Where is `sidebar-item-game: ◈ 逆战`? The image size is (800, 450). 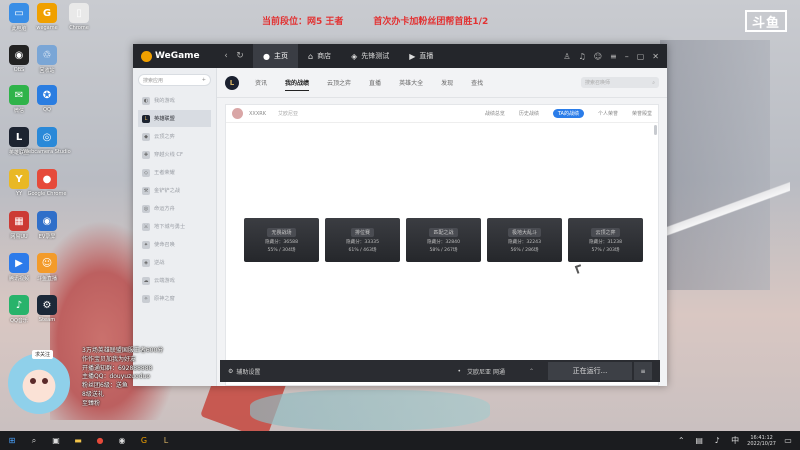
sidebar-item-game: ◈ 逆战 is located at coordinates (174, 262).